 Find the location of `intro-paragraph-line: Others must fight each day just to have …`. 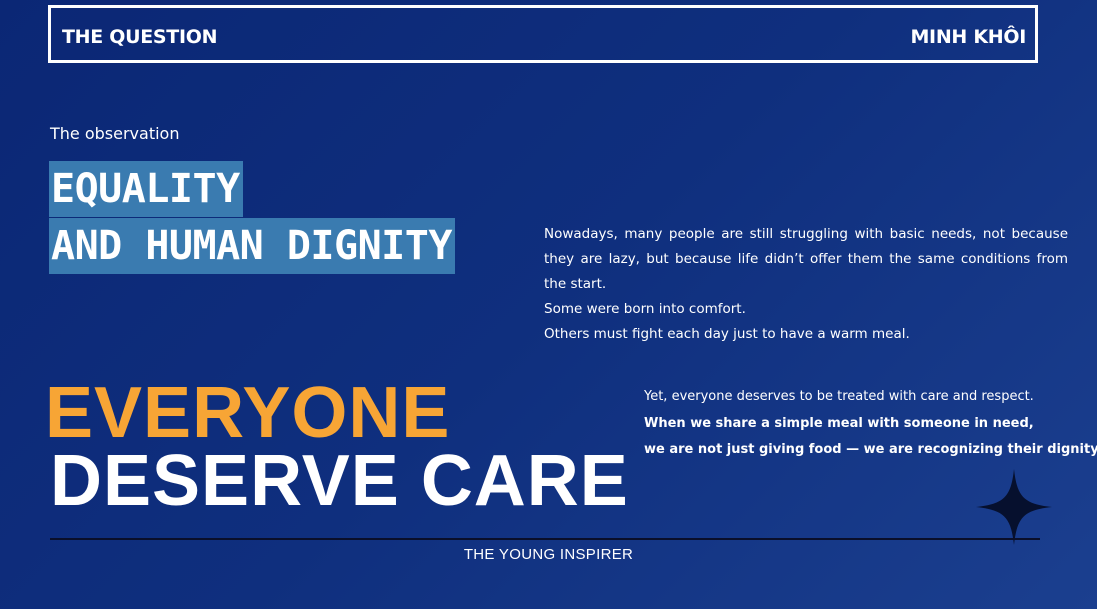

intro-paragraph-line: Others must fight each day just to have … is located at coordinates (727, 334).